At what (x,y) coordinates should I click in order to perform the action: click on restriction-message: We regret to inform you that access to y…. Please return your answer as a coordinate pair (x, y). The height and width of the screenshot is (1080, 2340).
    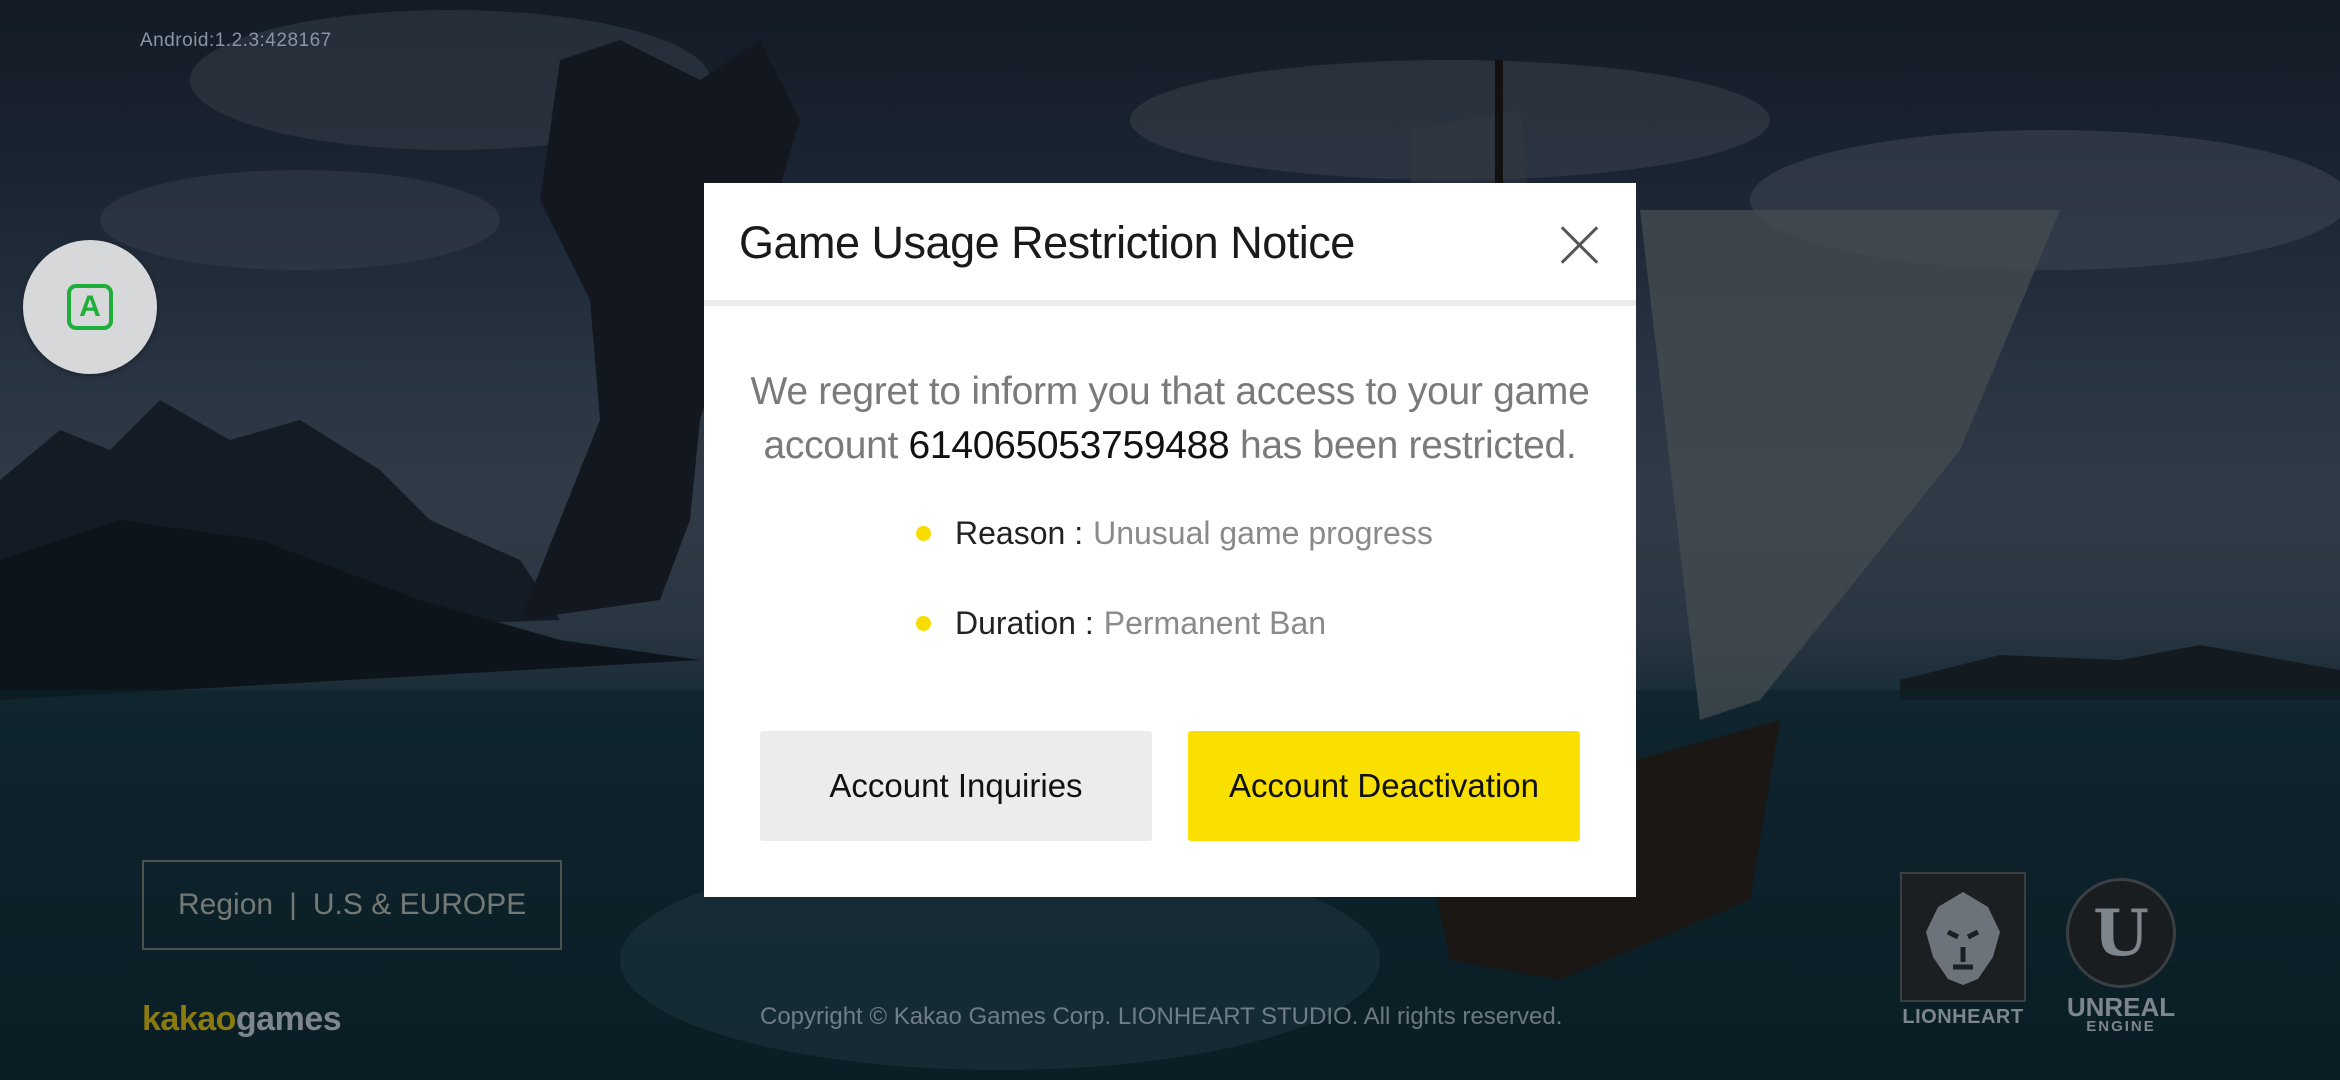
    Looking at the image, I should click on (1170, 419).